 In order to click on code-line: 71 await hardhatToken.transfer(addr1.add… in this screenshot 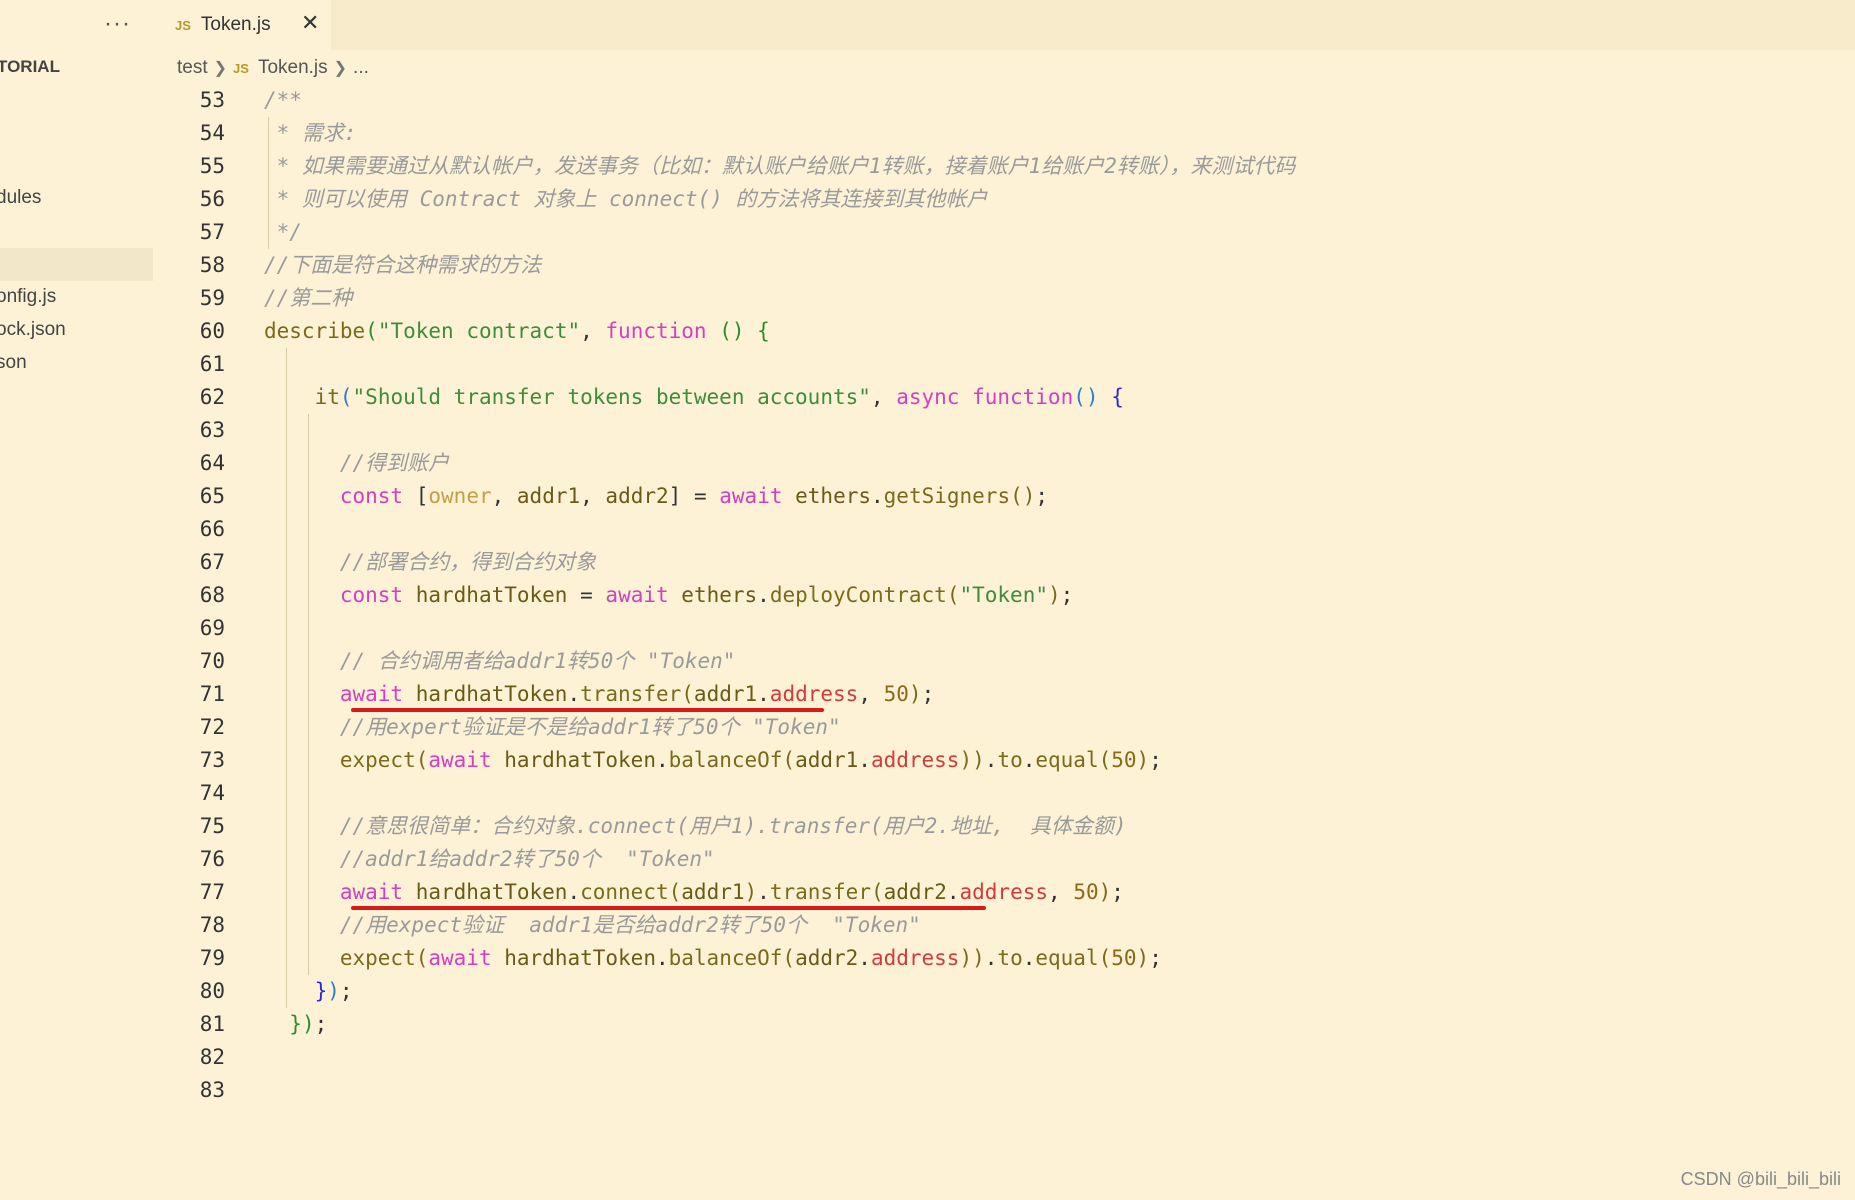, I will do `click(1004, 694)`.